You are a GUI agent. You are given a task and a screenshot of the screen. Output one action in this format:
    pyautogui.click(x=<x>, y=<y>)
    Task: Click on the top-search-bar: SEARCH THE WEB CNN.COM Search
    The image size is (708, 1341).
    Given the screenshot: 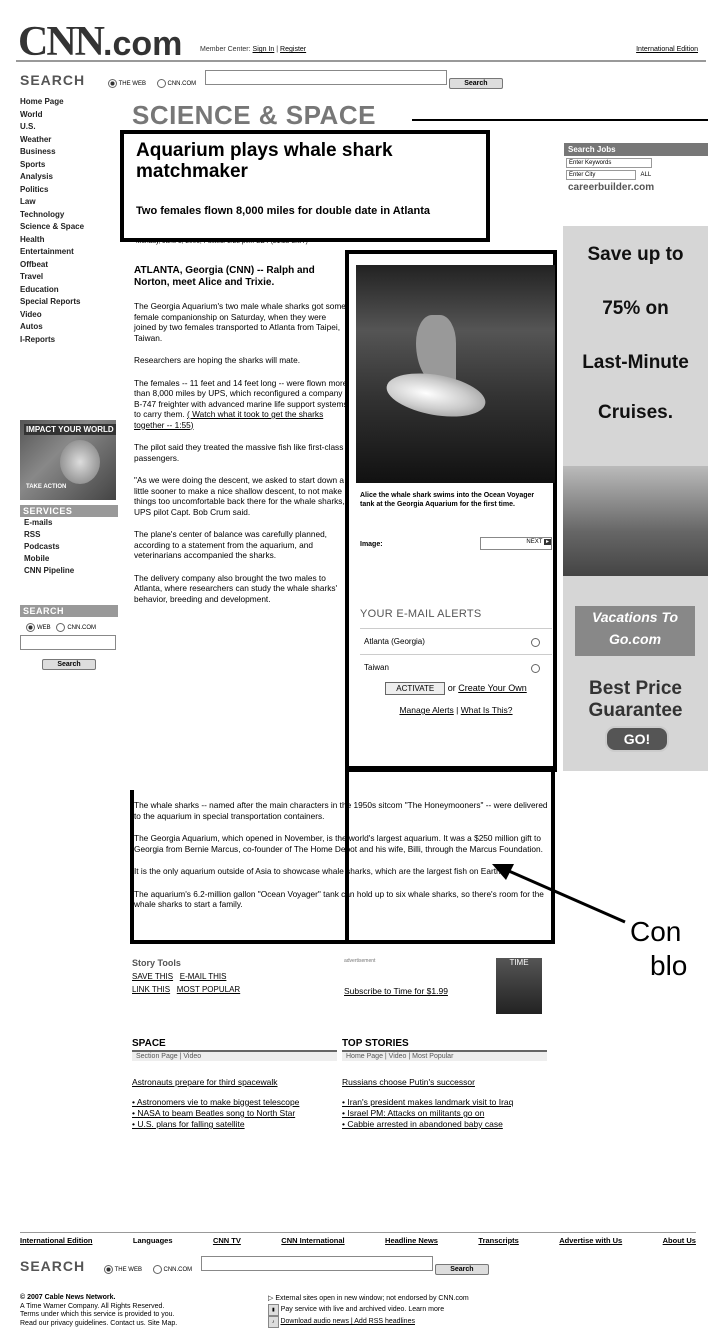 What is the action you would take?
    pyautogui.click(x=261, y=81)
    